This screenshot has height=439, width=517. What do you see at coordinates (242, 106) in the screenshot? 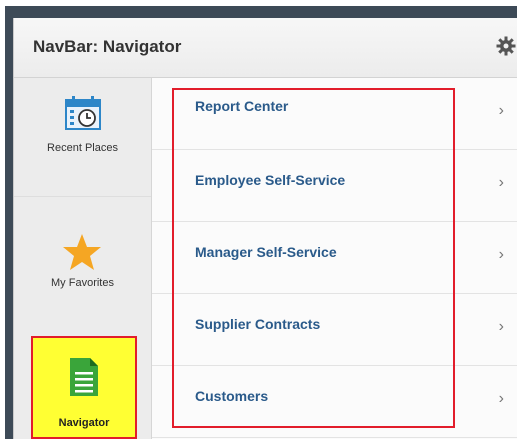
I see `list-item-label: Report Center` at bounding box center [242, 106].